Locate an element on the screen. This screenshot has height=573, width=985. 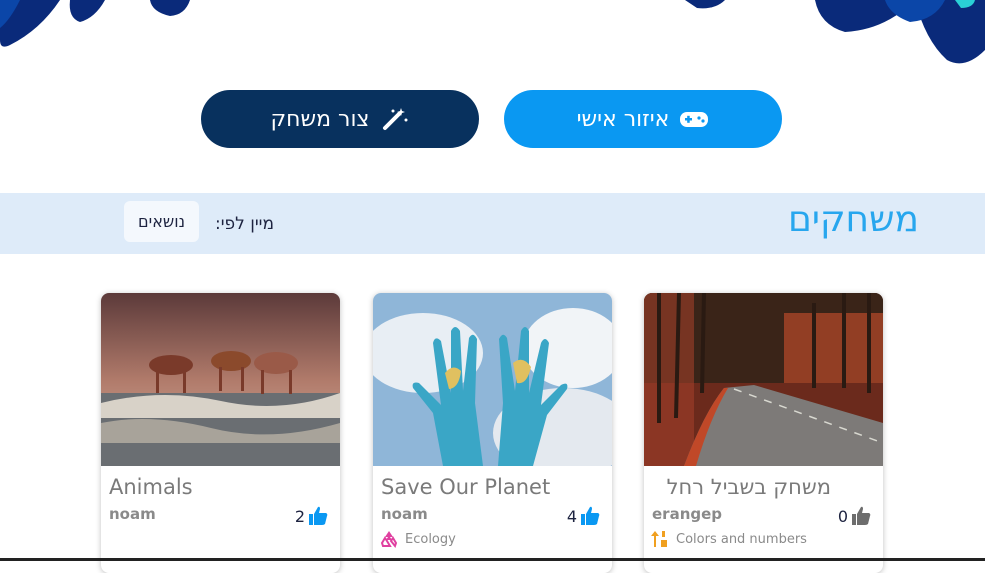
likes-count: 2 is located at coordinates (299, 516).